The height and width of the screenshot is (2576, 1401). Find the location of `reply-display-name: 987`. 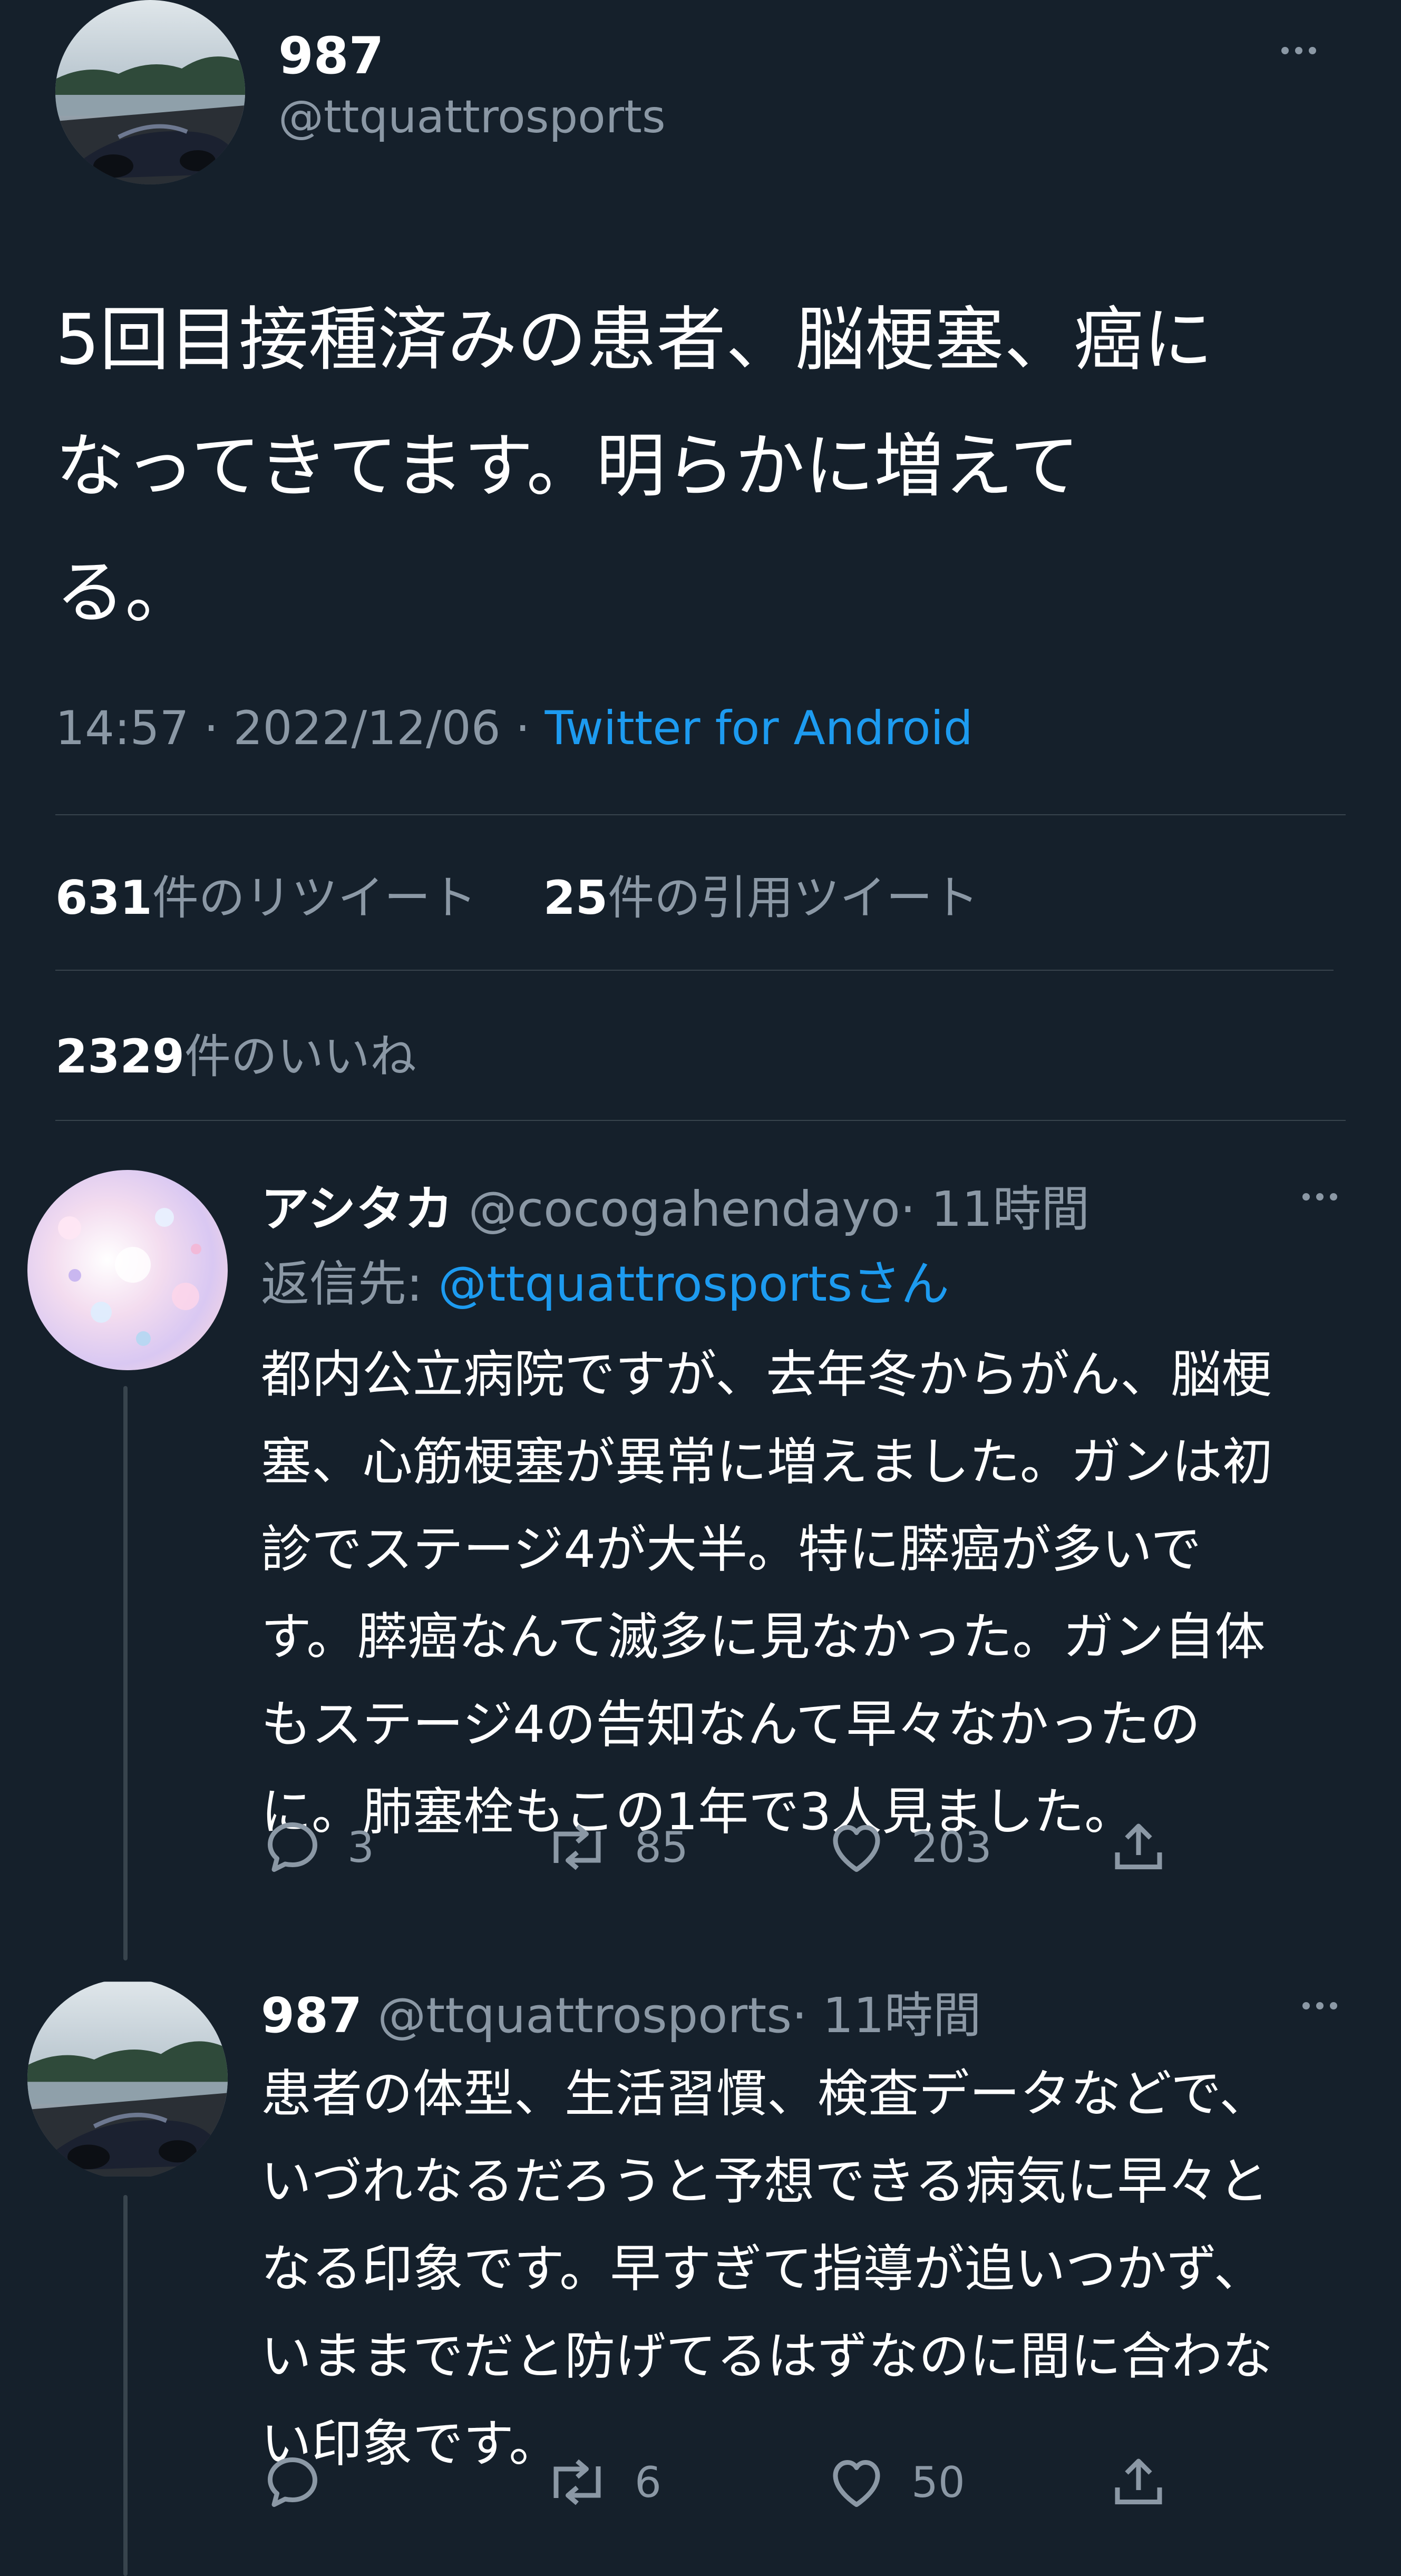

reply-display-name: 987 is located at coordinates (311, 2015).